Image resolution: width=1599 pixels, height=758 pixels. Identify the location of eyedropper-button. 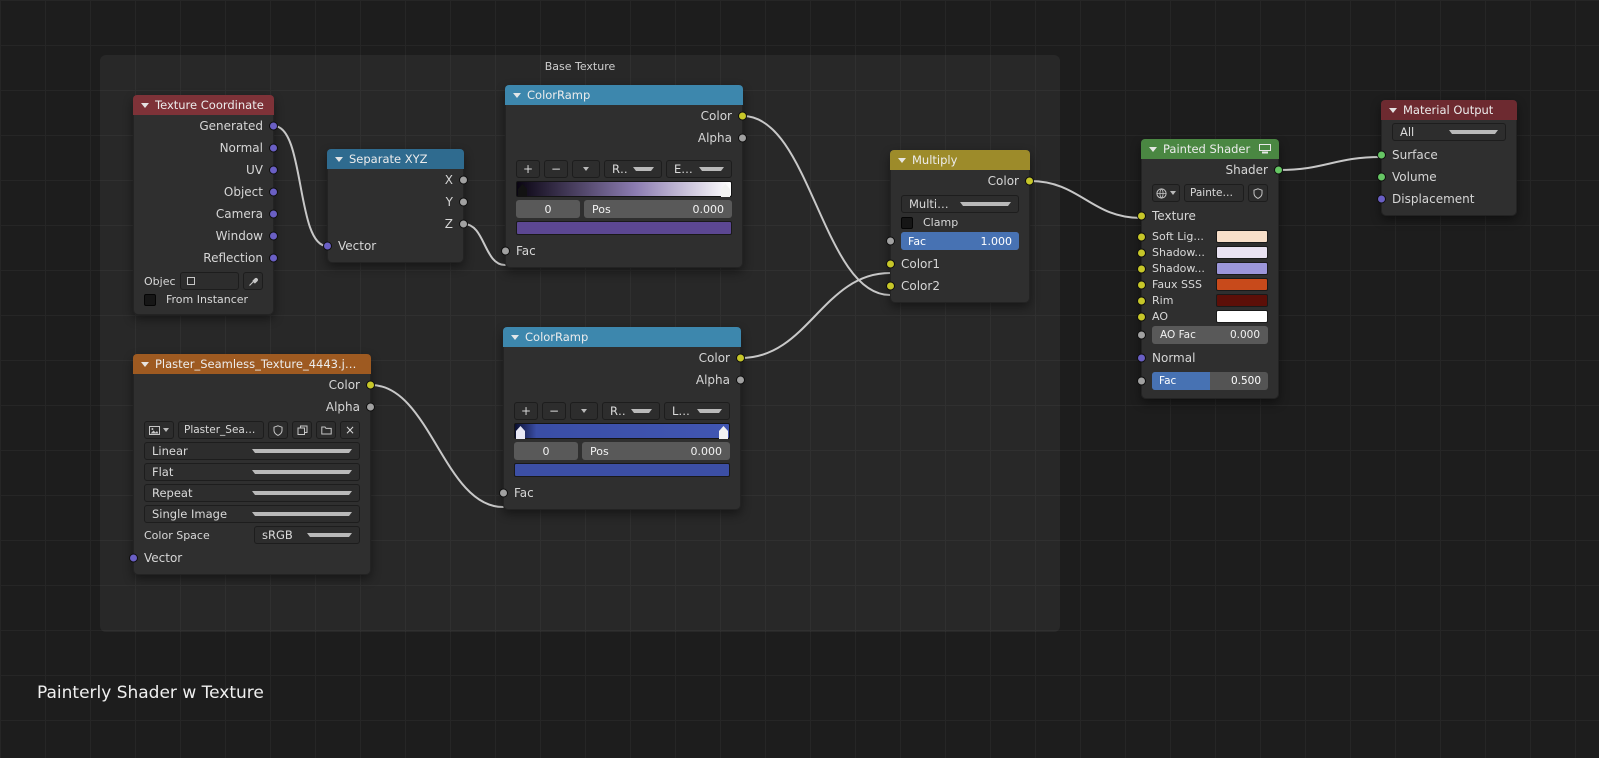
(253, 281).